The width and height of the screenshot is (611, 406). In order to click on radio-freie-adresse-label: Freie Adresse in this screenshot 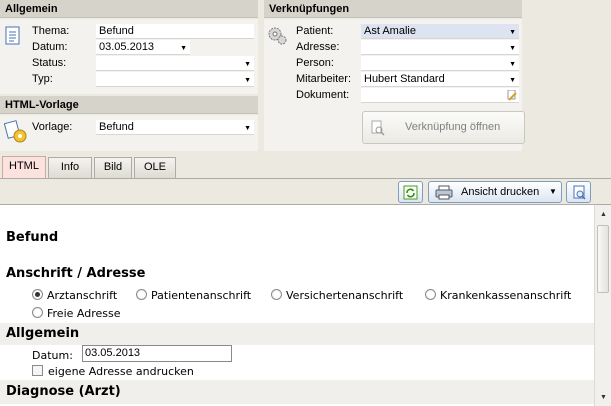, I will do `click(84, 313)`.